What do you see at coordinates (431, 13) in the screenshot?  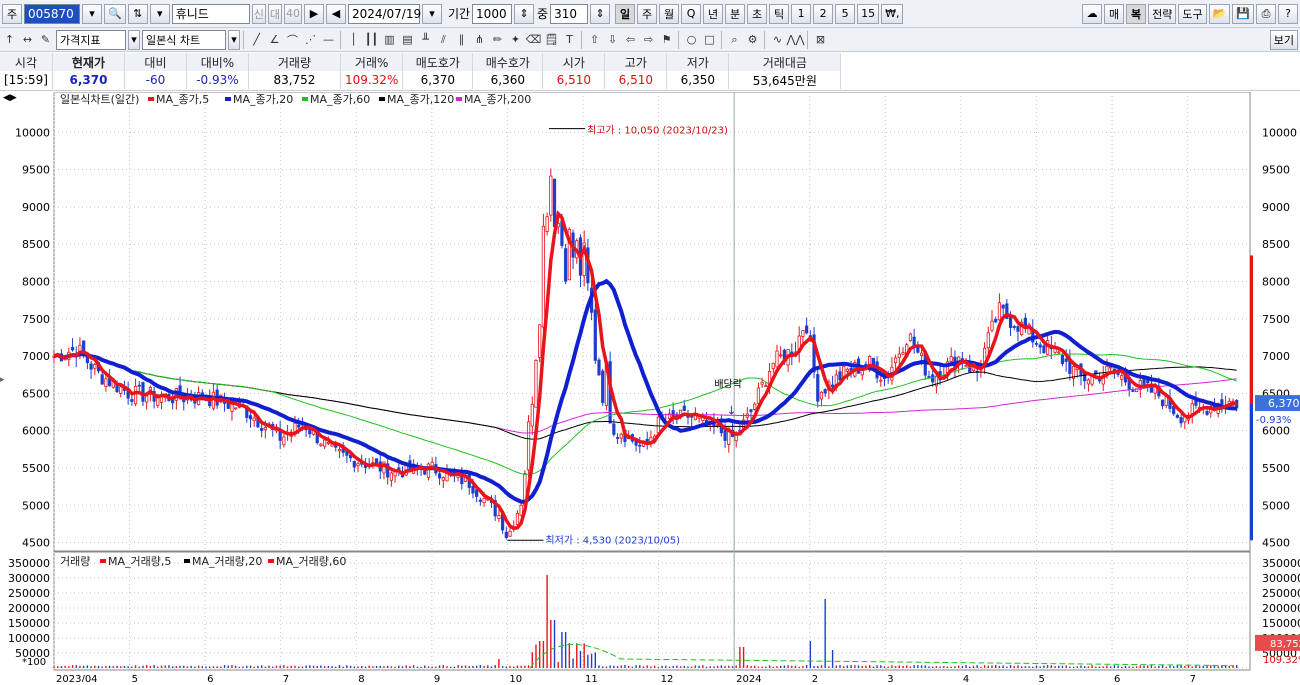 I see `calendar-chevron-icon: ▾` at bounding box center [431, 13].